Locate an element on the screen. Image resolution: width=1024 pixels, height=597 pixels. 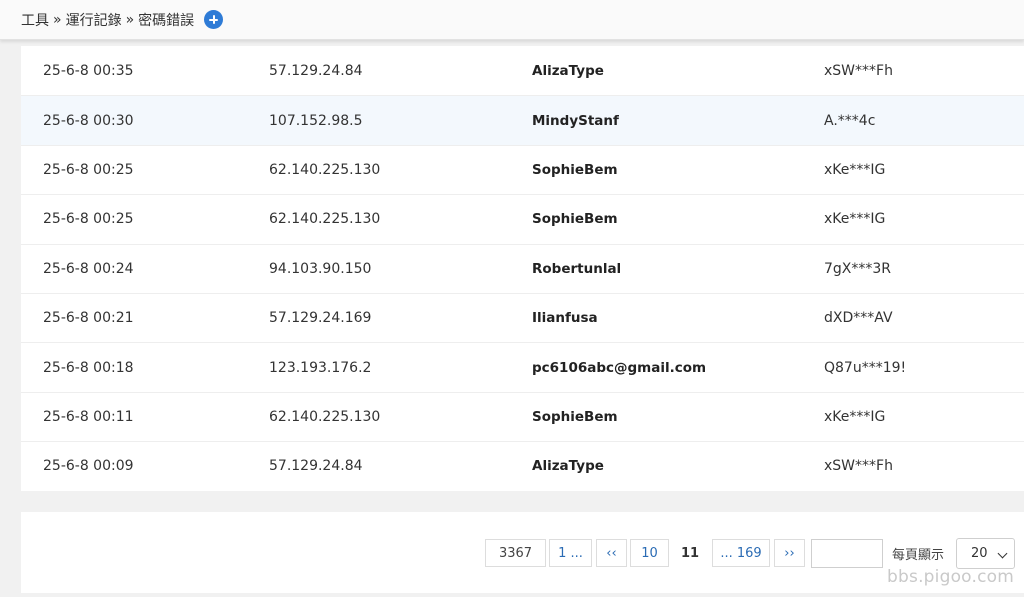
page-next-button: ›› is located at coordinates (789, 553).